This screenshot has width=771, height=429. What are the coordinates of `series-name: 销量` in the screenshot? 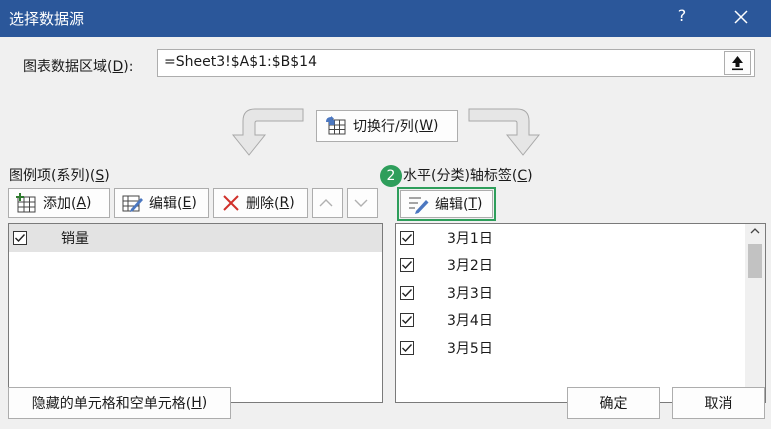 It's located at (75, 238).